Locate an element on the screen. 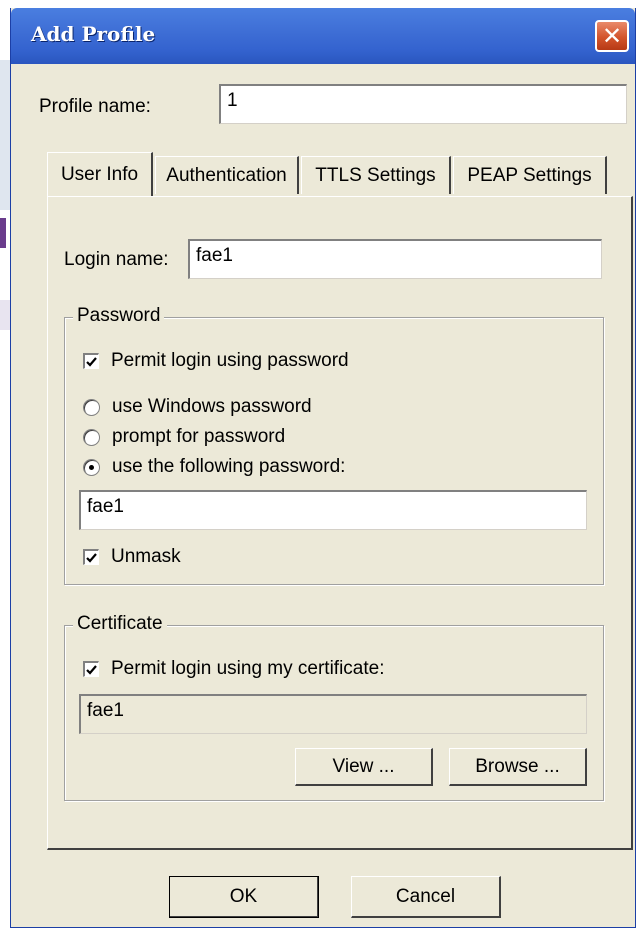 The width and height of the screenshot is (638, 936). background-window-mark is located at coordinates (3, 233).